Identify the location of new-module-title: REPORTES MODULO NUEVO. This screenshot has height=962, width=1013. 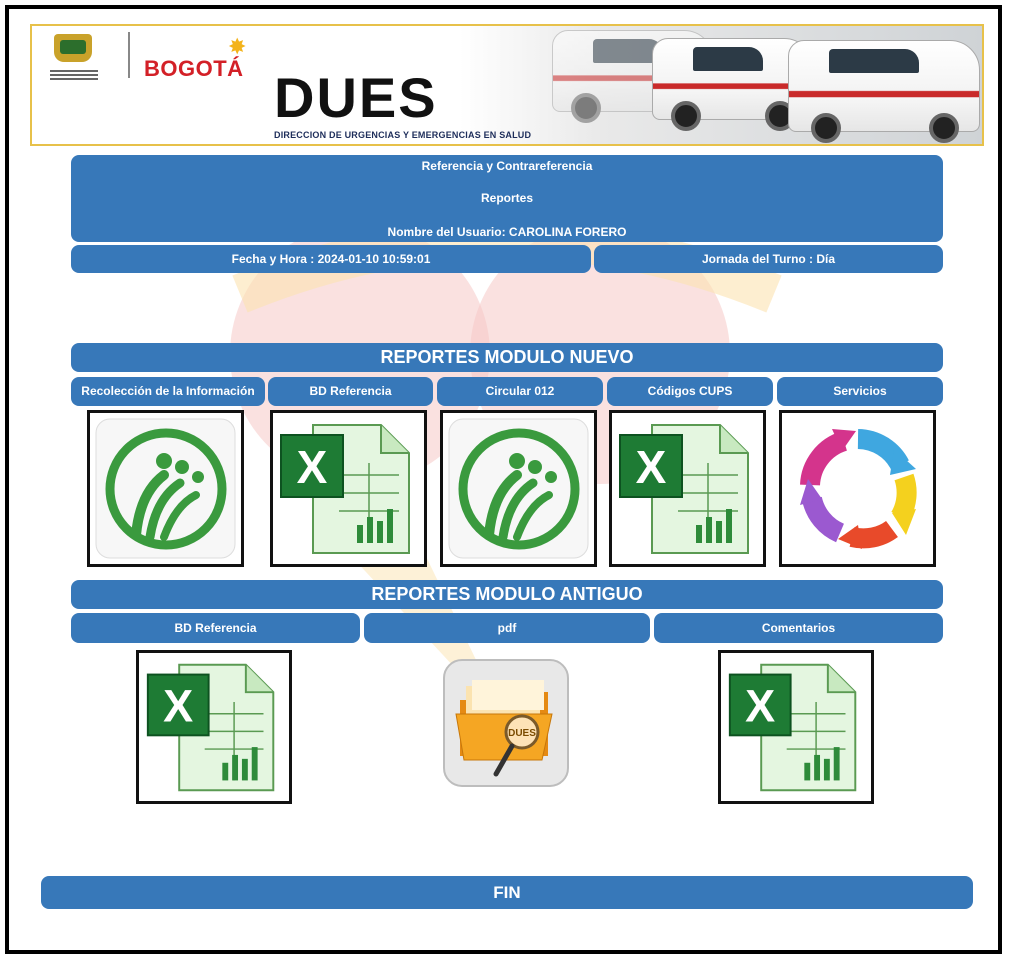
(507, 357).